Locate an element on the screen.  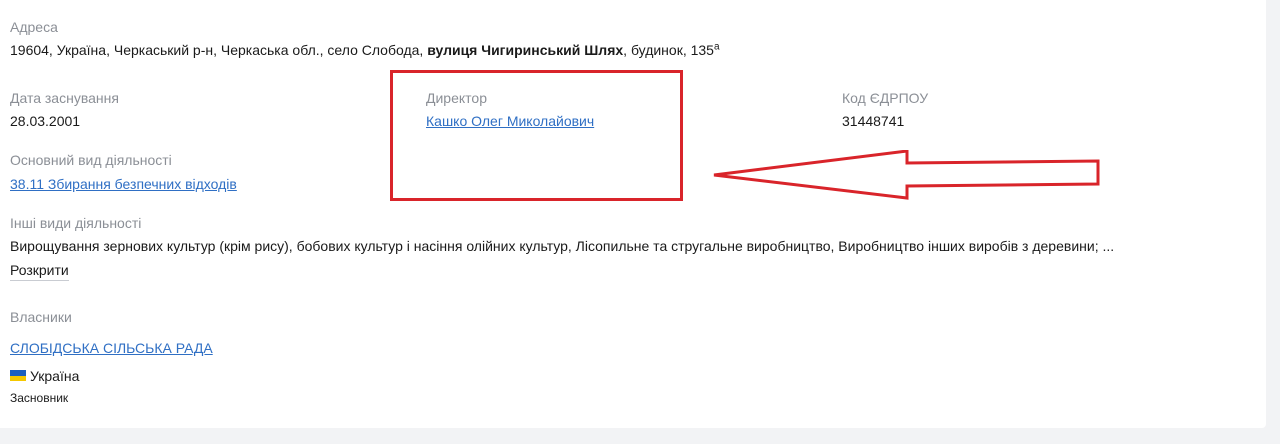
owner-link: СЛОБІДСЬКА СІЛЬСЬКА РАДА is located at coordinates (111, 348).